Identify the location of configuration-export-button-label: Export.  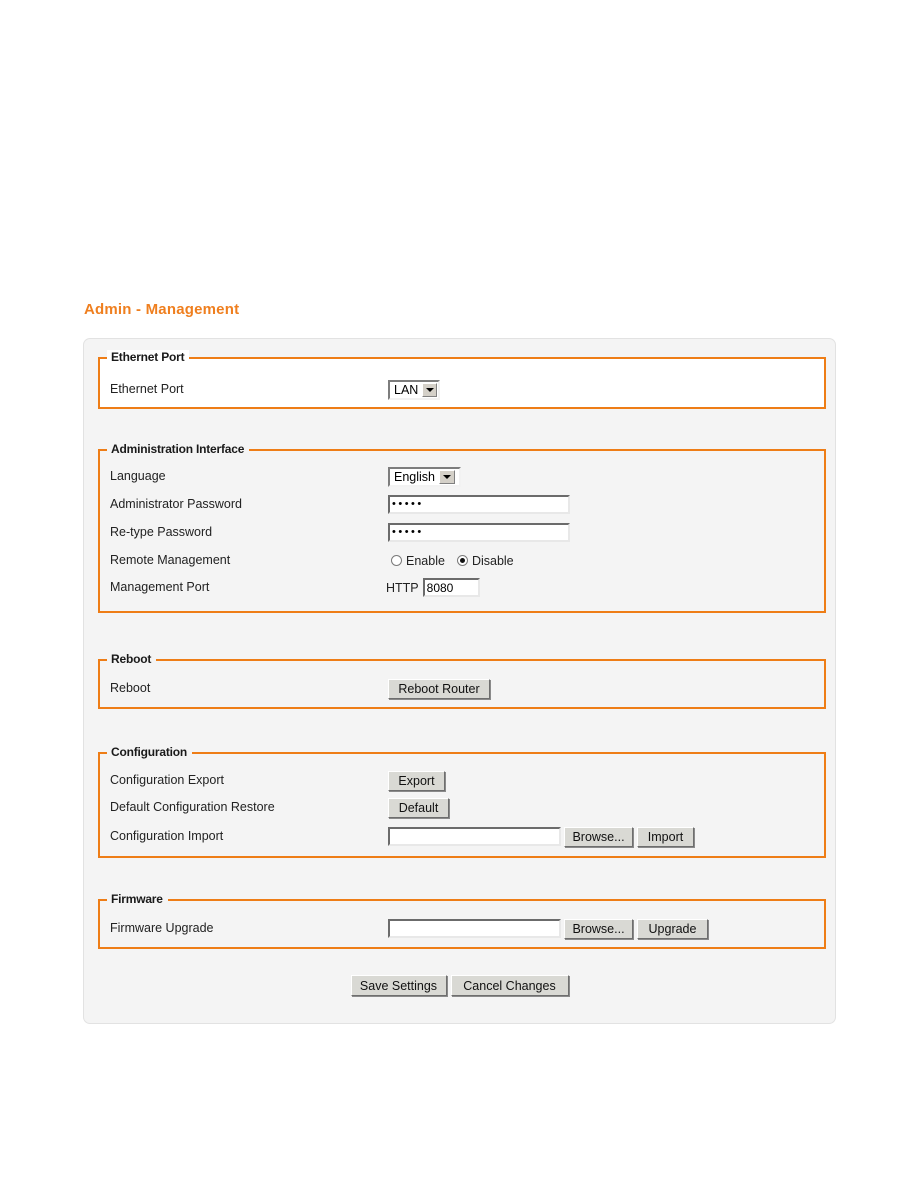
(416, 780).